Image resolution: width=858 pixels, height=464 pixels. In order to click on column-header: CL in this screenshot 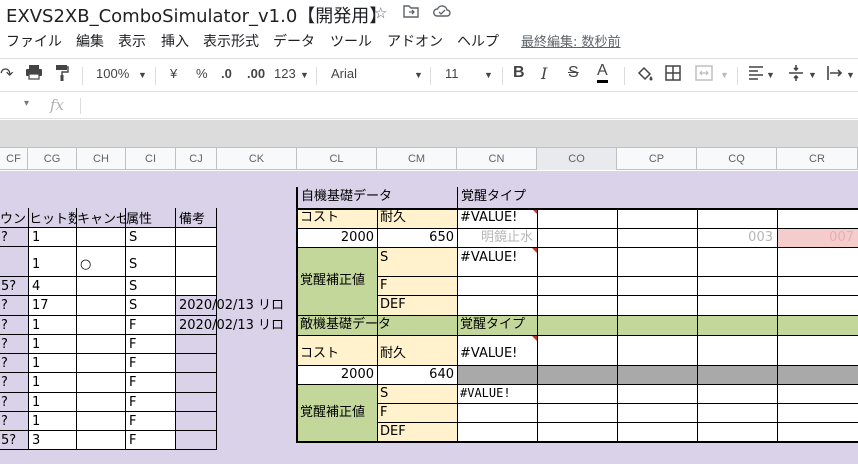, I will do `click(337, 159)`.